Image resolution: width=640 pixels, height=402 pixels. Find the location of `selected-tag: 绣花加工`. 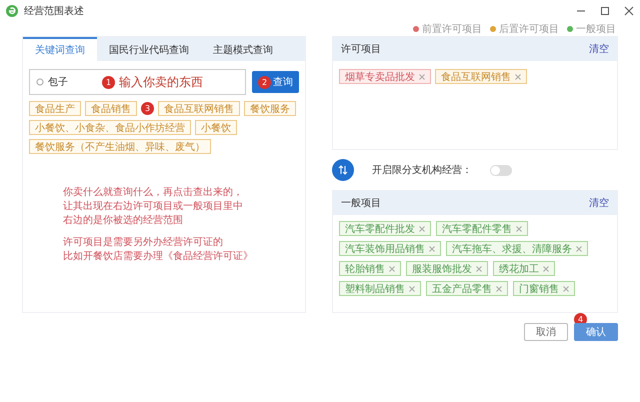

selected-tag: 绣花加工 is located at coordinates (524, 268).